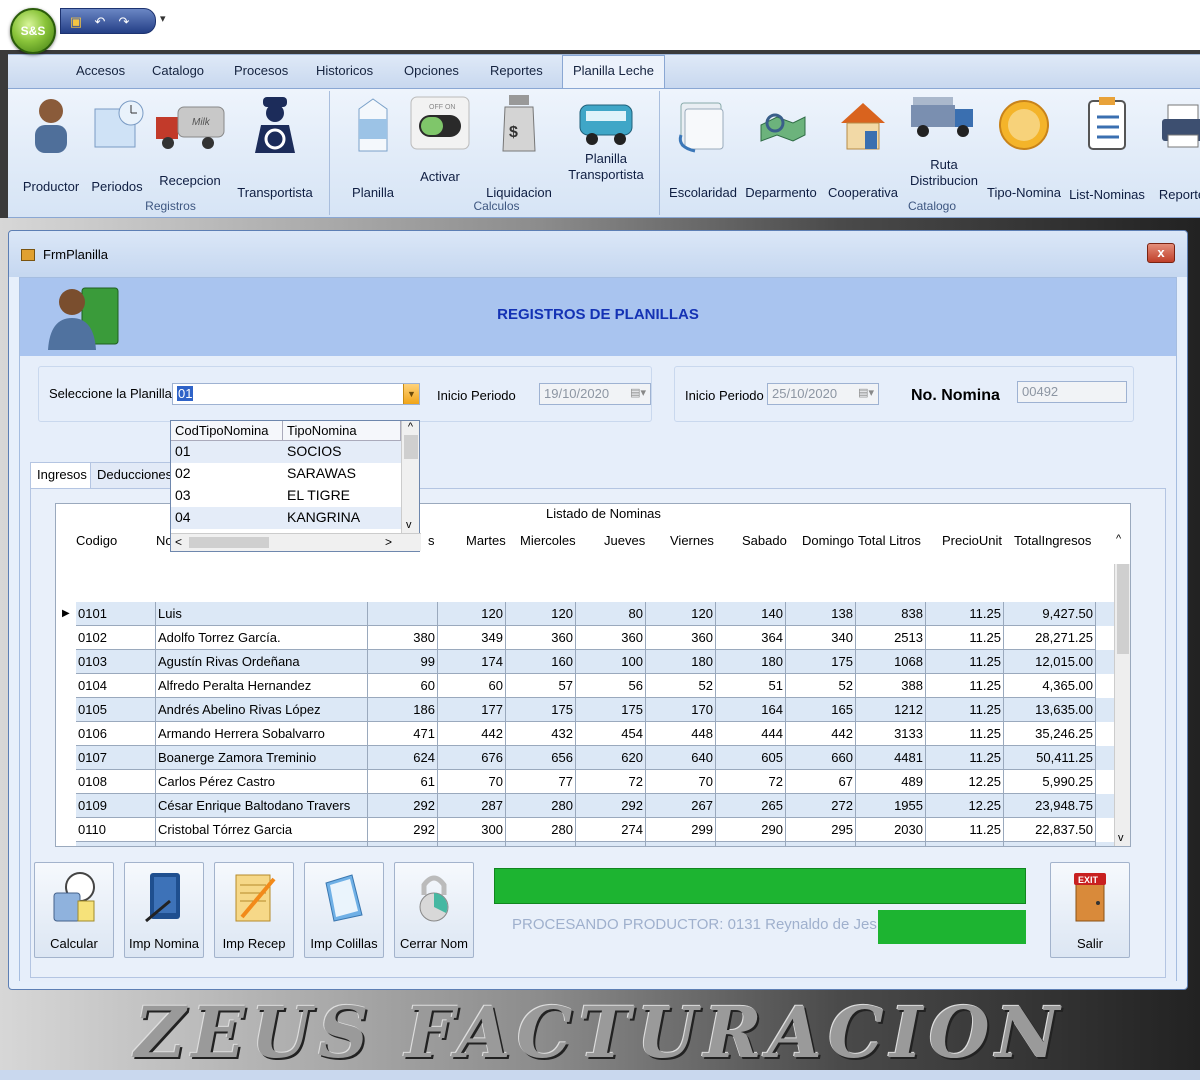 The image size is (1200, 1080). I want to click on chevron-down-icon: ▼, so click(411, 394).